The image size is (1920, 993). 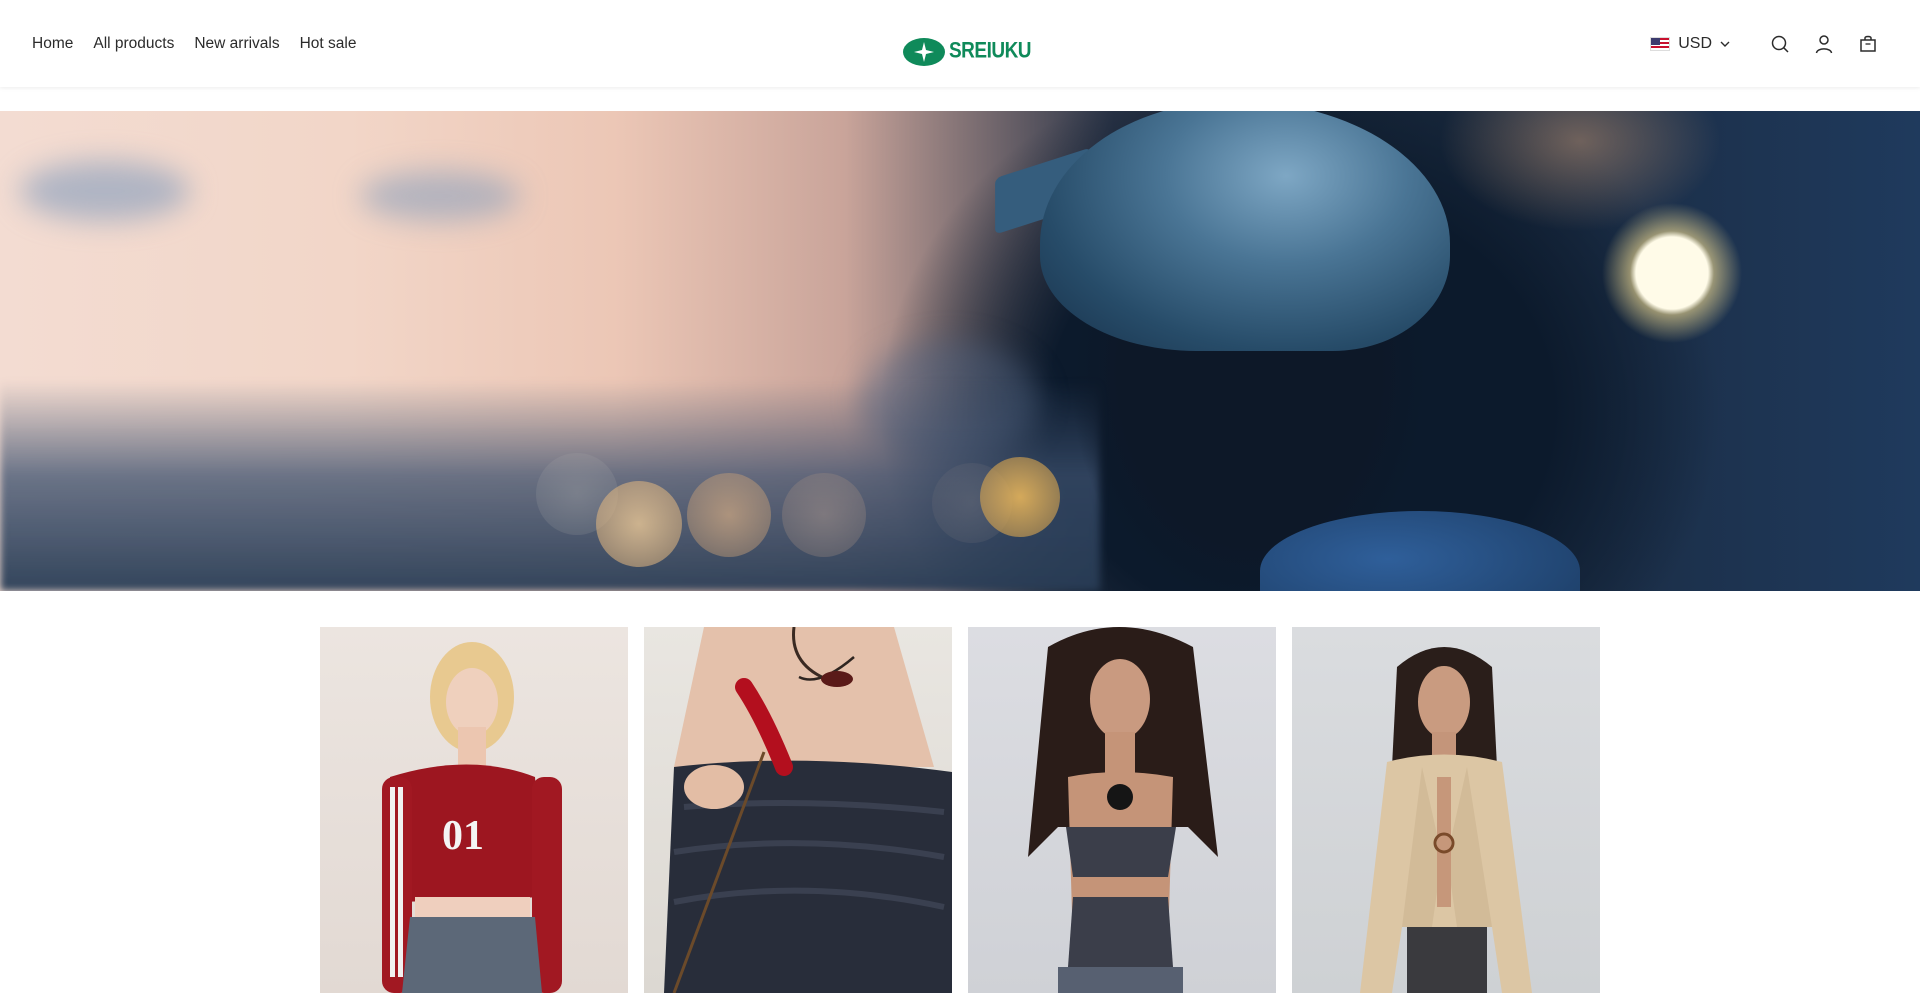 I want to click on nav-all-products: All products, so click(x=133, y=44).